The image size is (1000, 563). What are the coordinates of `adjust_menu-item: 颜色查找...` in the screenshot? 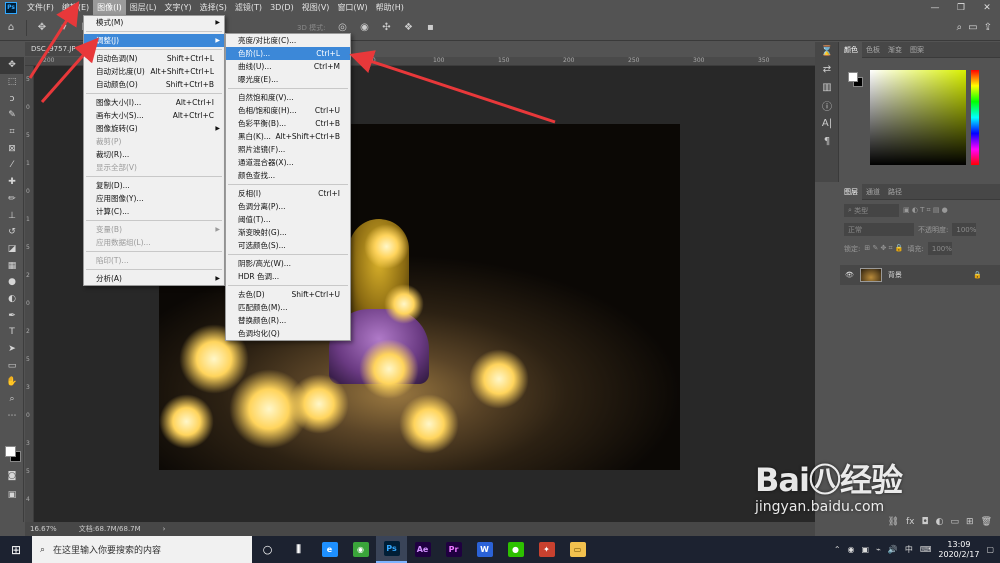 It's located at (288, 175).